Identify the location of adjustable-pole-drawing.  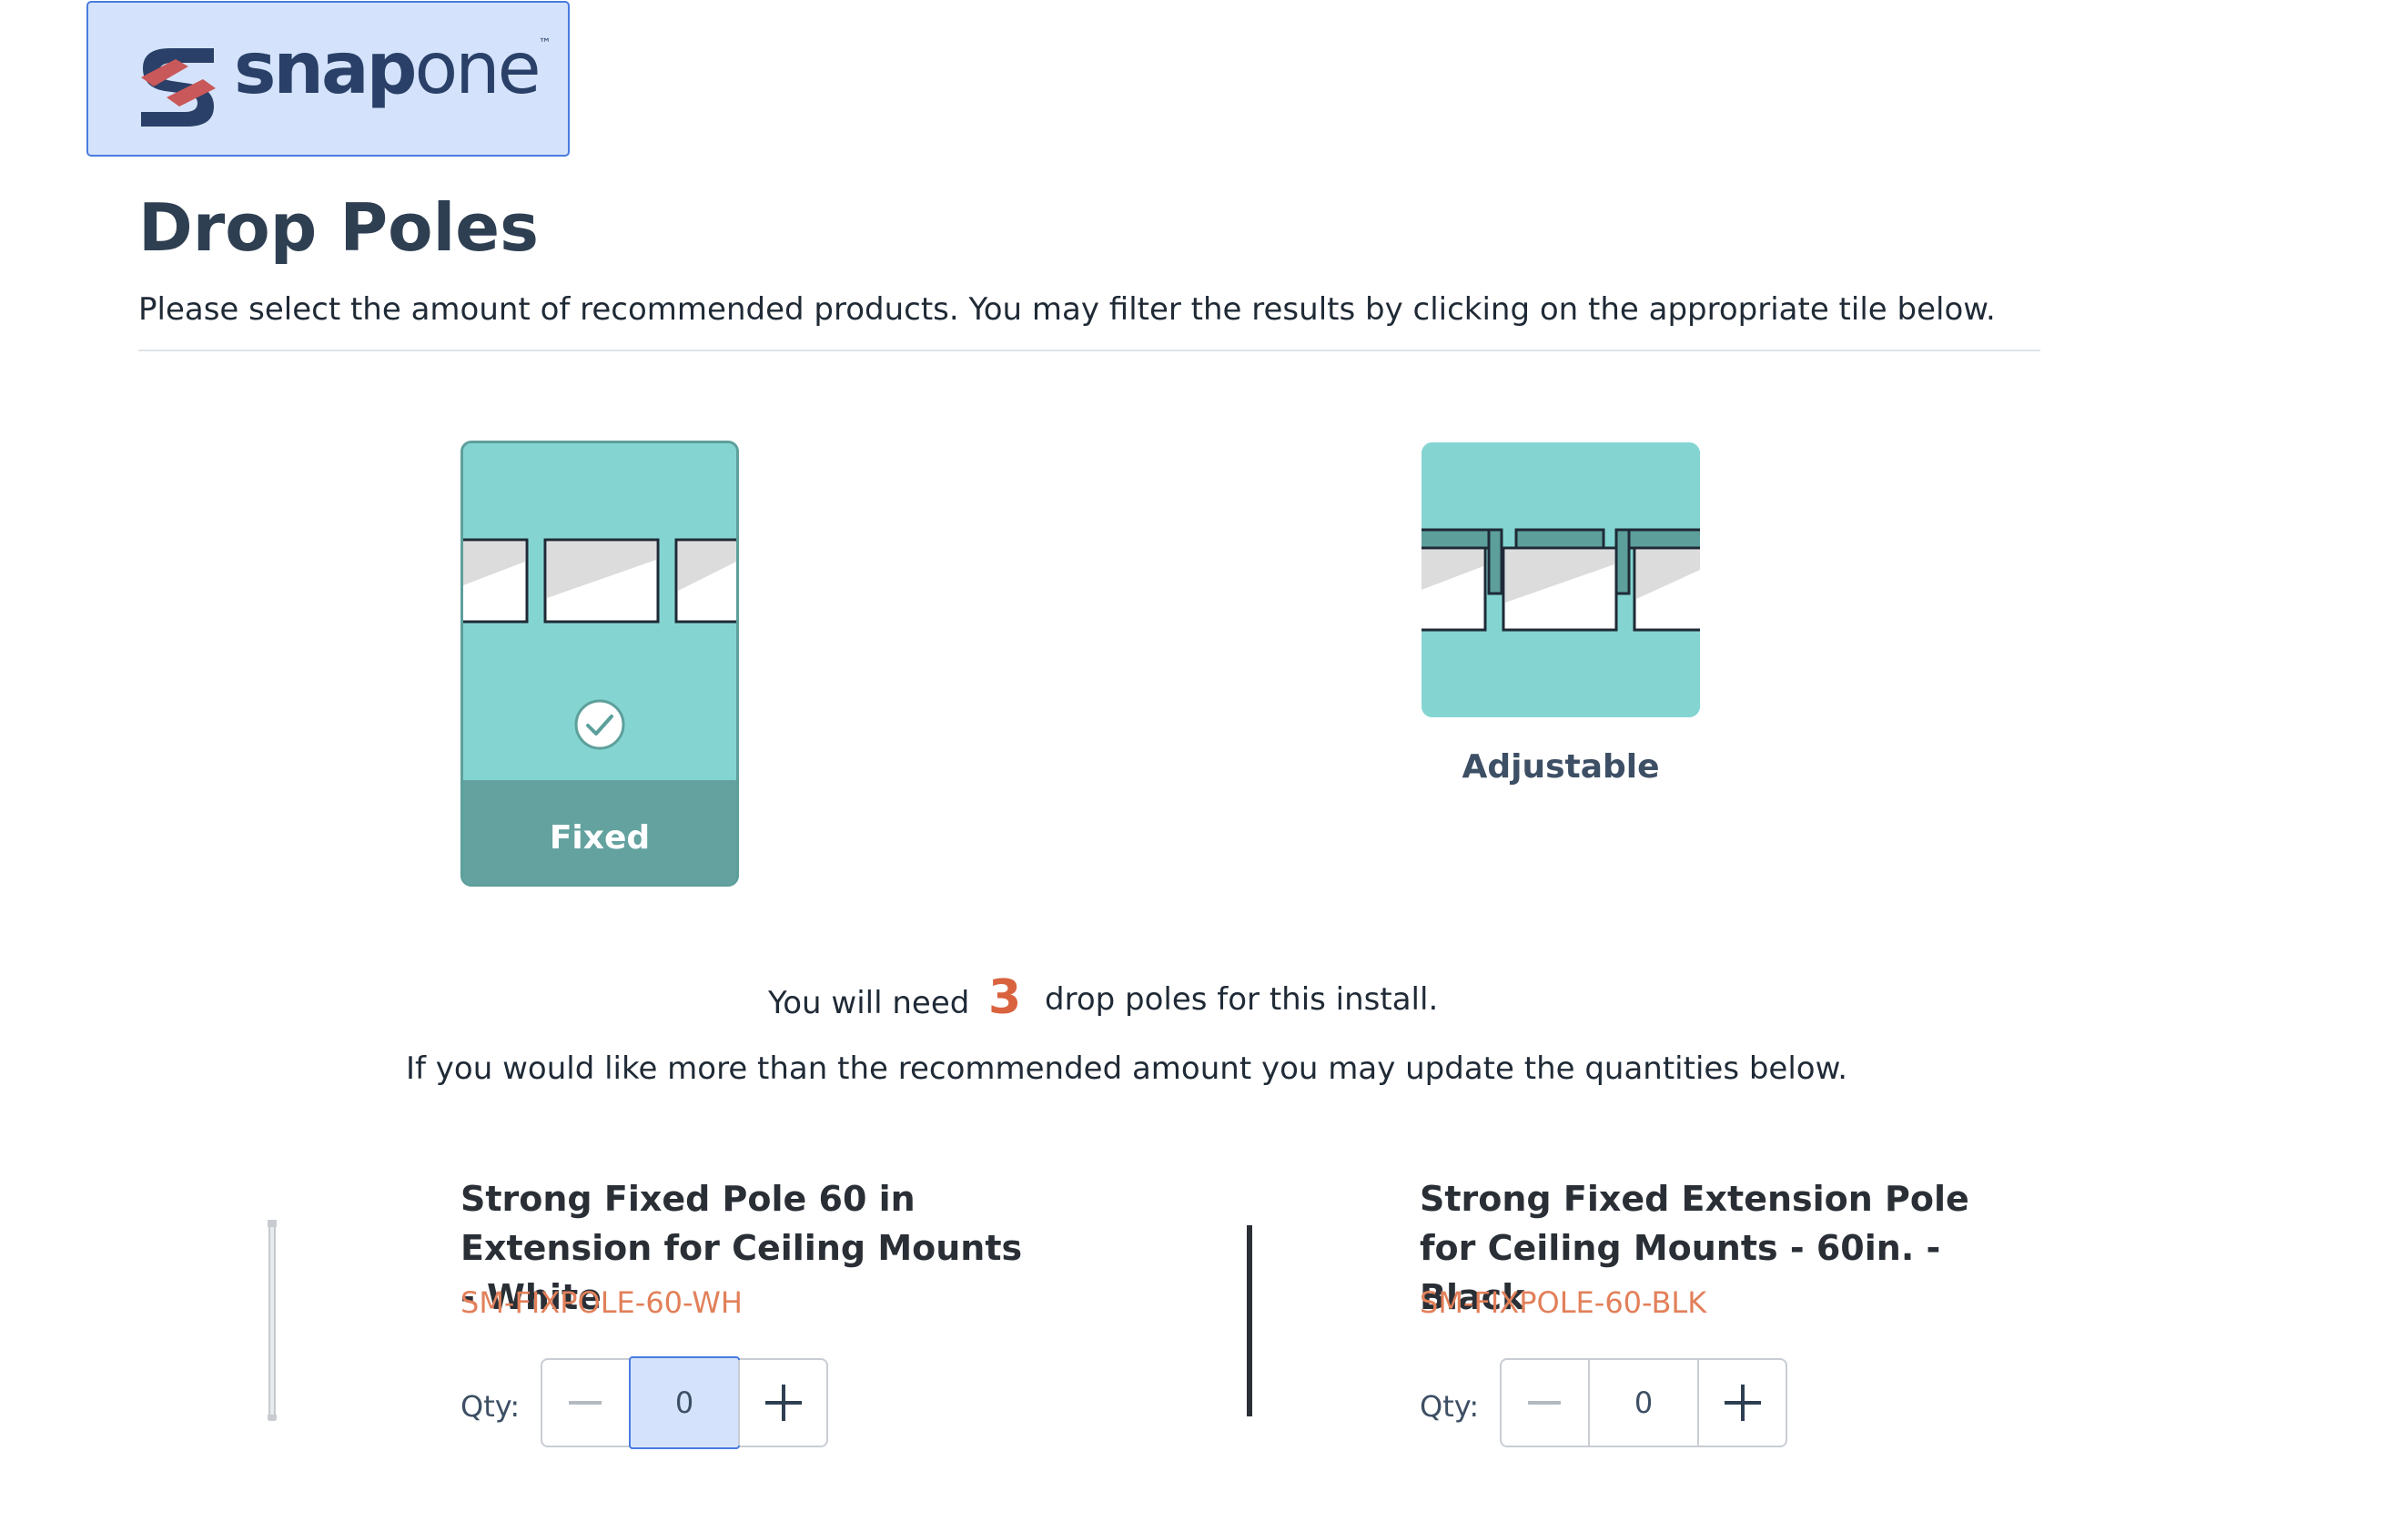
(1561, 579).